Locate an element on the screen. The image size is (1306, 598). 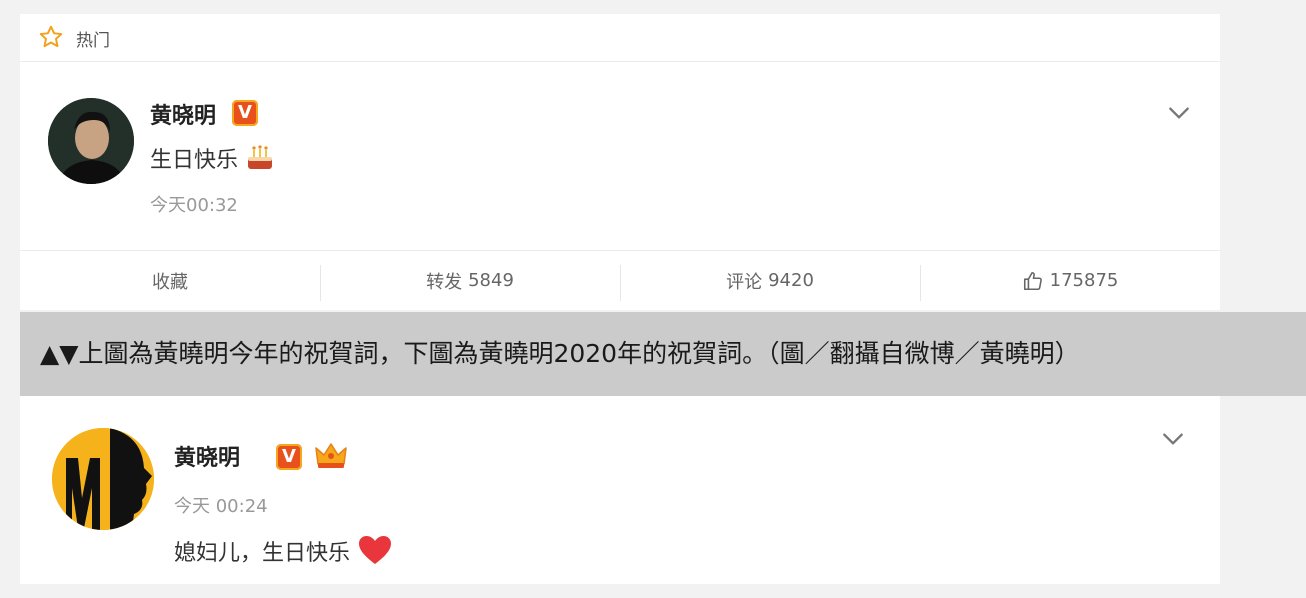
like-button: 175875 is located at coordinates (1070, 280).